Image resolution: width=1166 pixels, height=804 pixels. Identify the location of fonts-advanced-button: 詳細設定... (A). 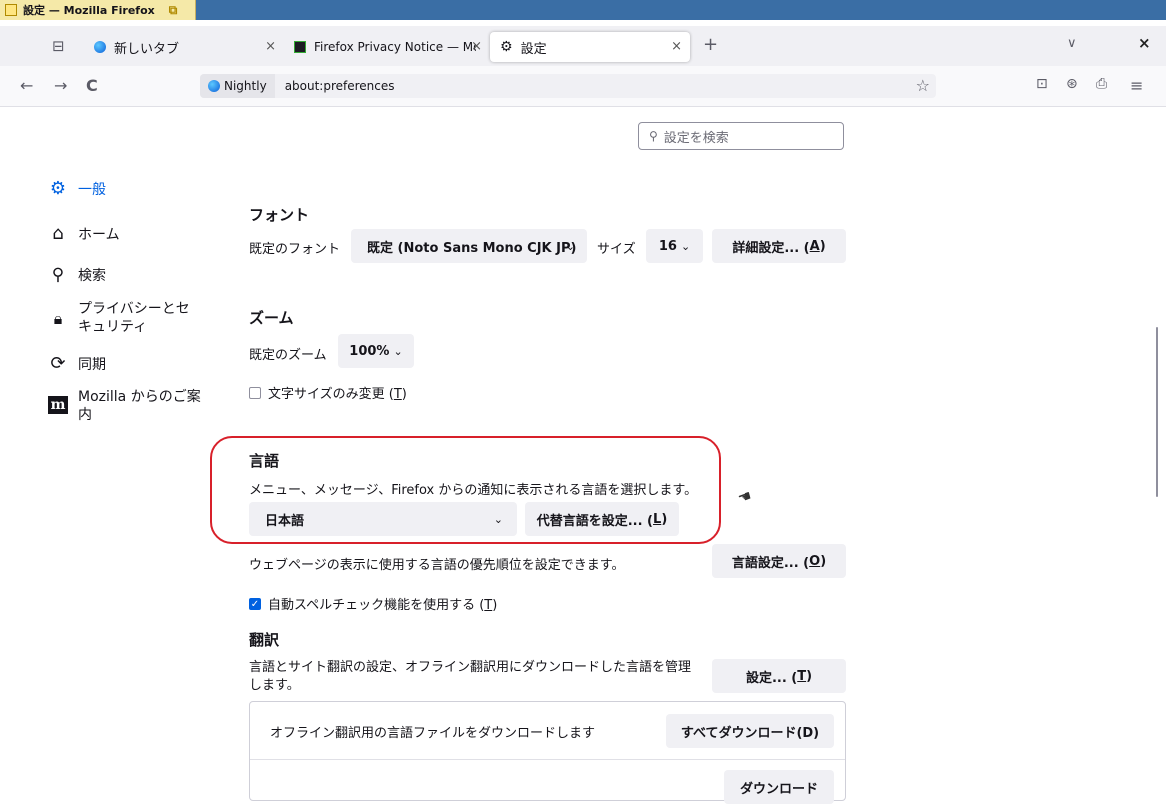
(779, 246).